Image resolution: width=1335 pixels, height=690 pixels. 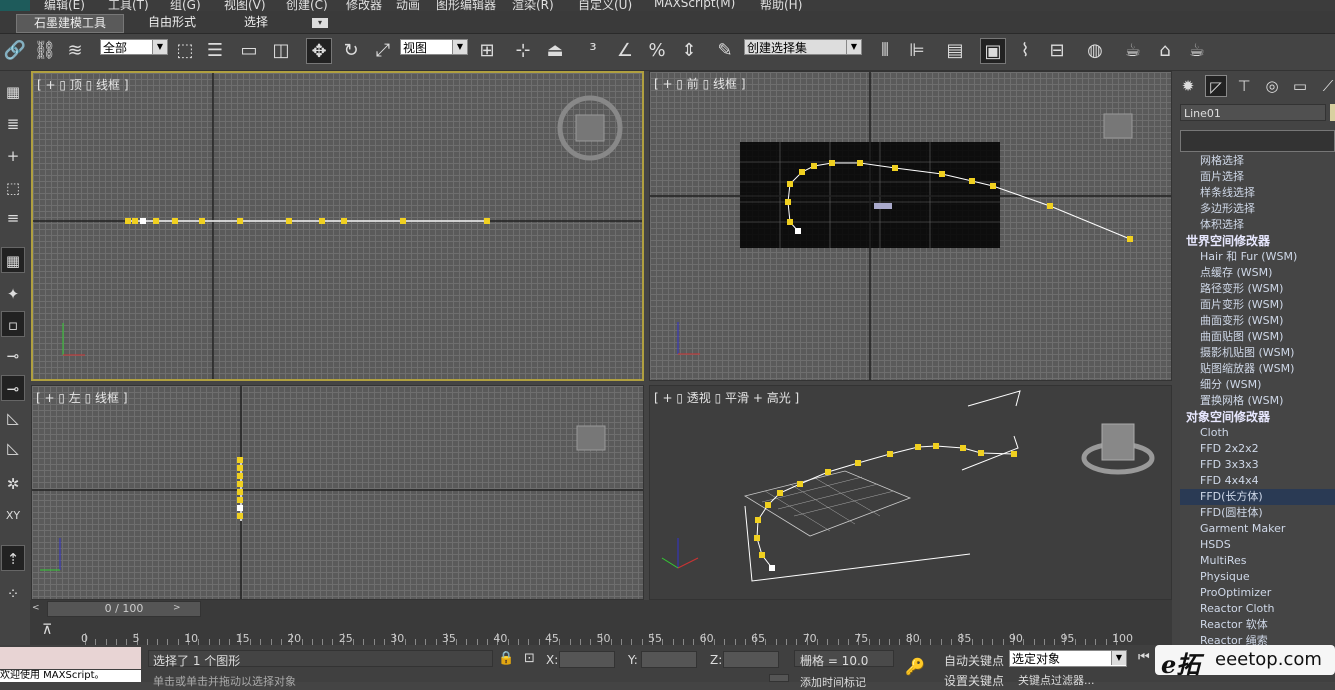 What do you see at coordinates (13, 260) in the screenshot?
I see `tool-icon-6: ▦` at bounding box center [13, 260].